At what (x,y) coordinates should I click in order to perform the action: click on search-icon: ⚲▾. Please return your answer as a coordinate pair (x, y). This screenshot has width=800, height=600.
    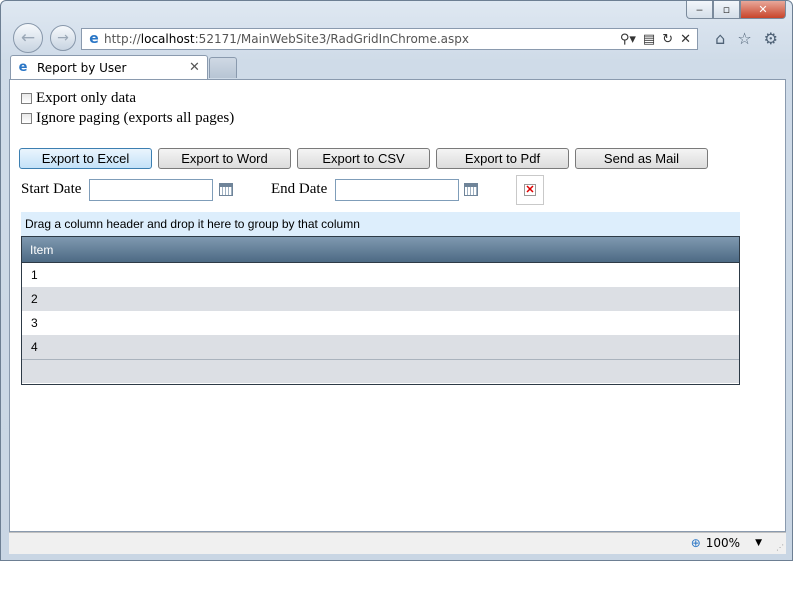
    Looking at the image, I should click on (628, 39).